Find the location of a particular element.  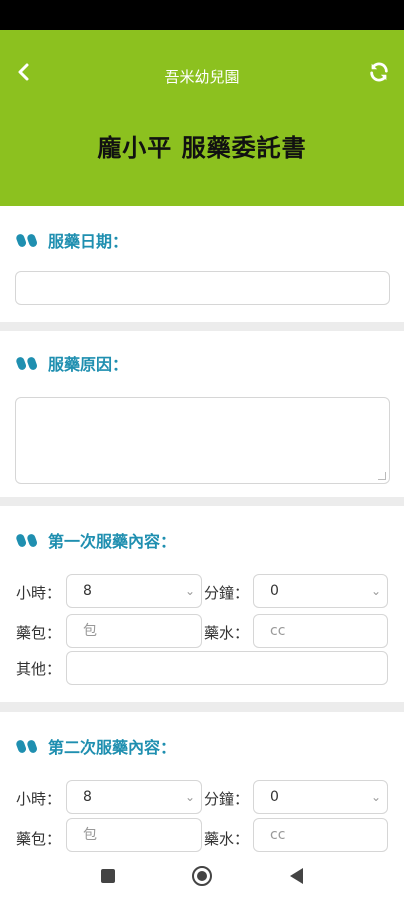

reason-label: 服藥原因： is located at coordinates (88, 364).